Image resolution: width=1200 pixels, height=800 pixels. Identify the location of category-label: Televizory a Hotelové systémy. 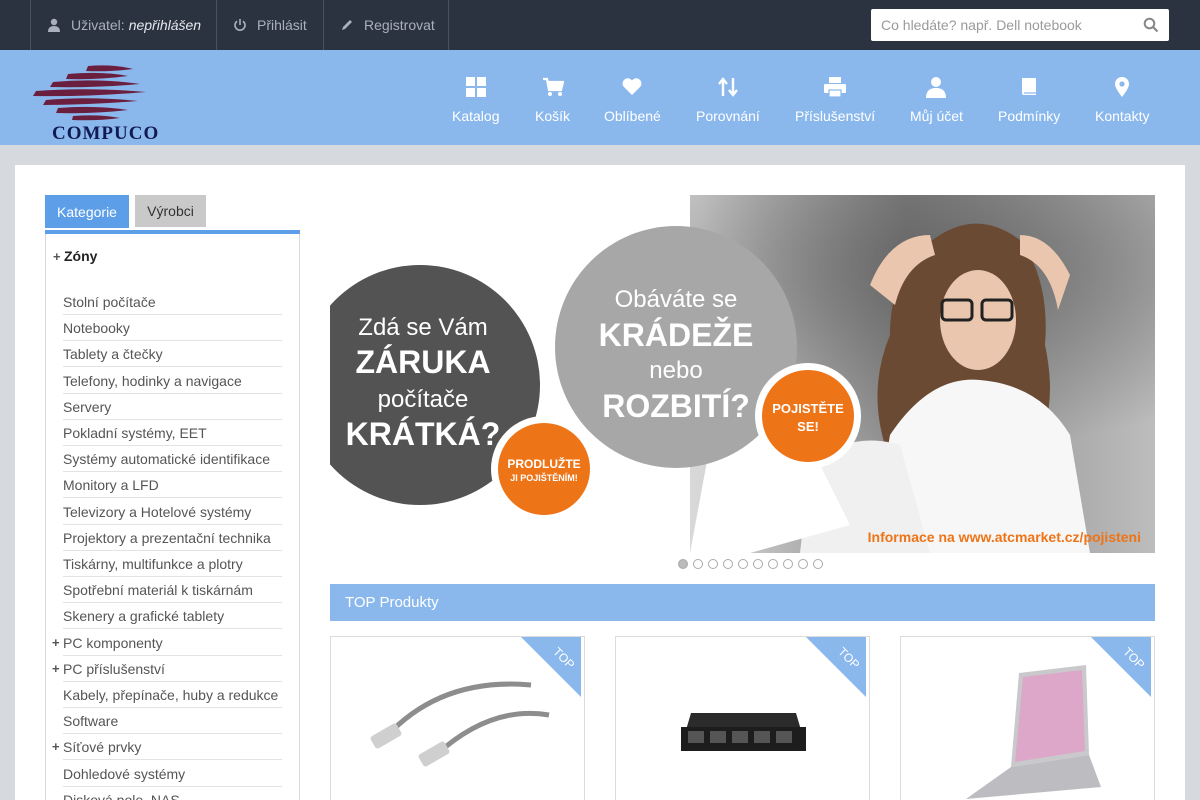
(157, 512).